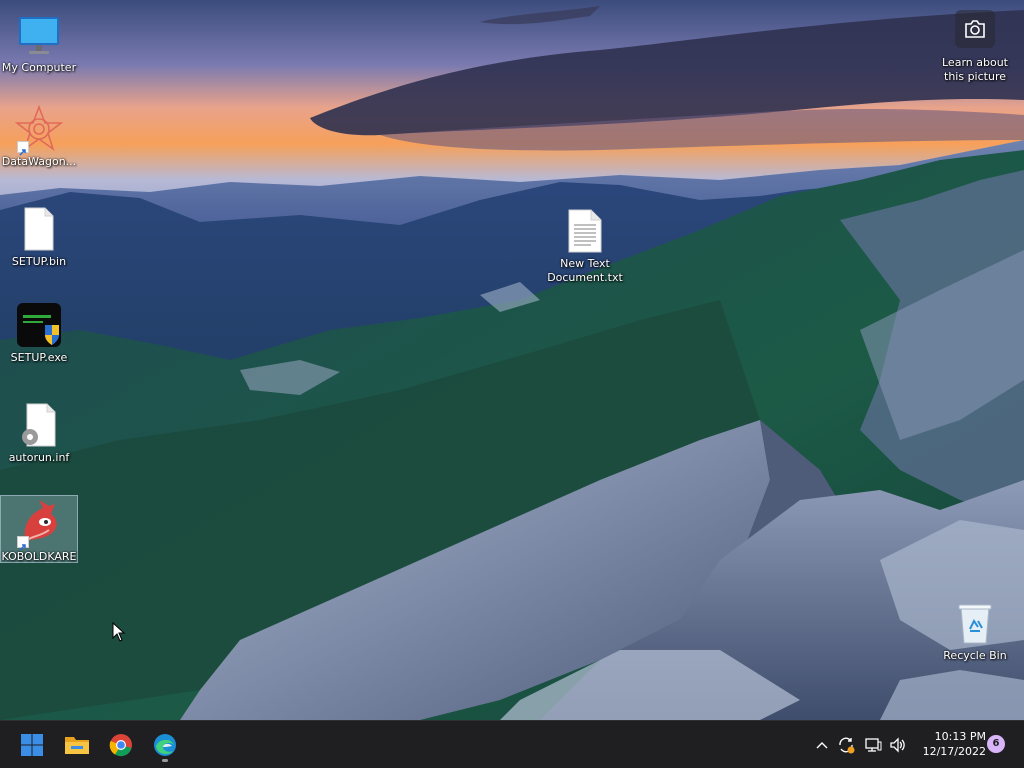  What do you see at coordinates (951, 744) in the screenshot?
I see `clock: 10:13 PM 12/17/2022` at bounding box center [951, 744].